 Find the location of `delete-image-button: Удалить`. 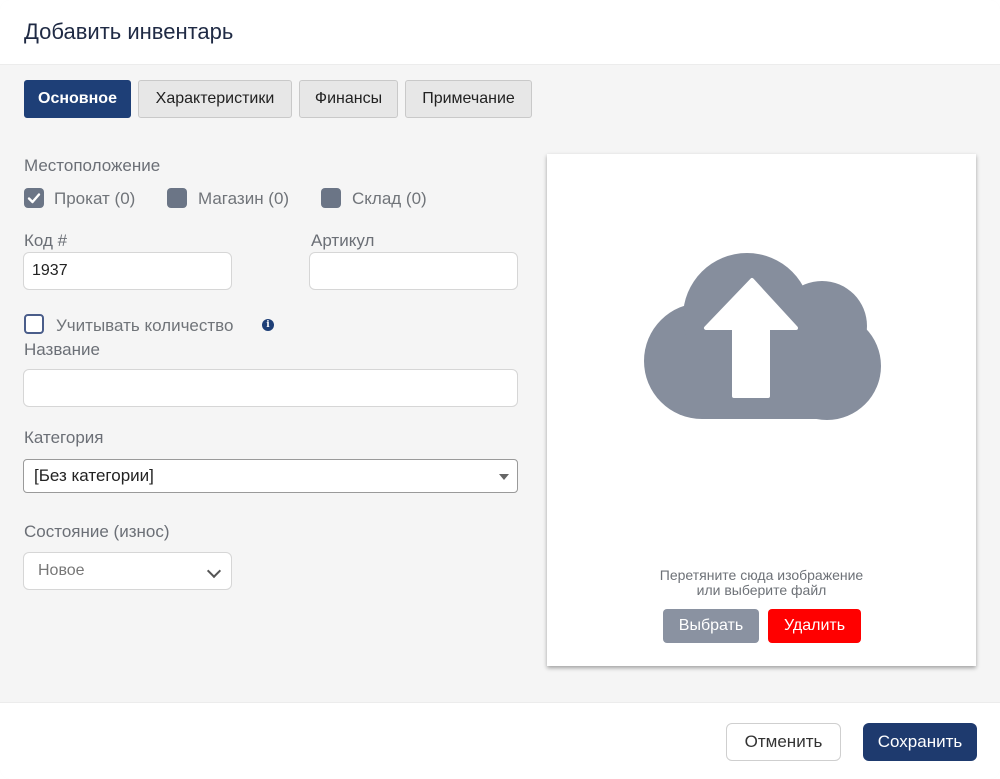

delete-image-button: Удалить is located at coordinates (814, 626).